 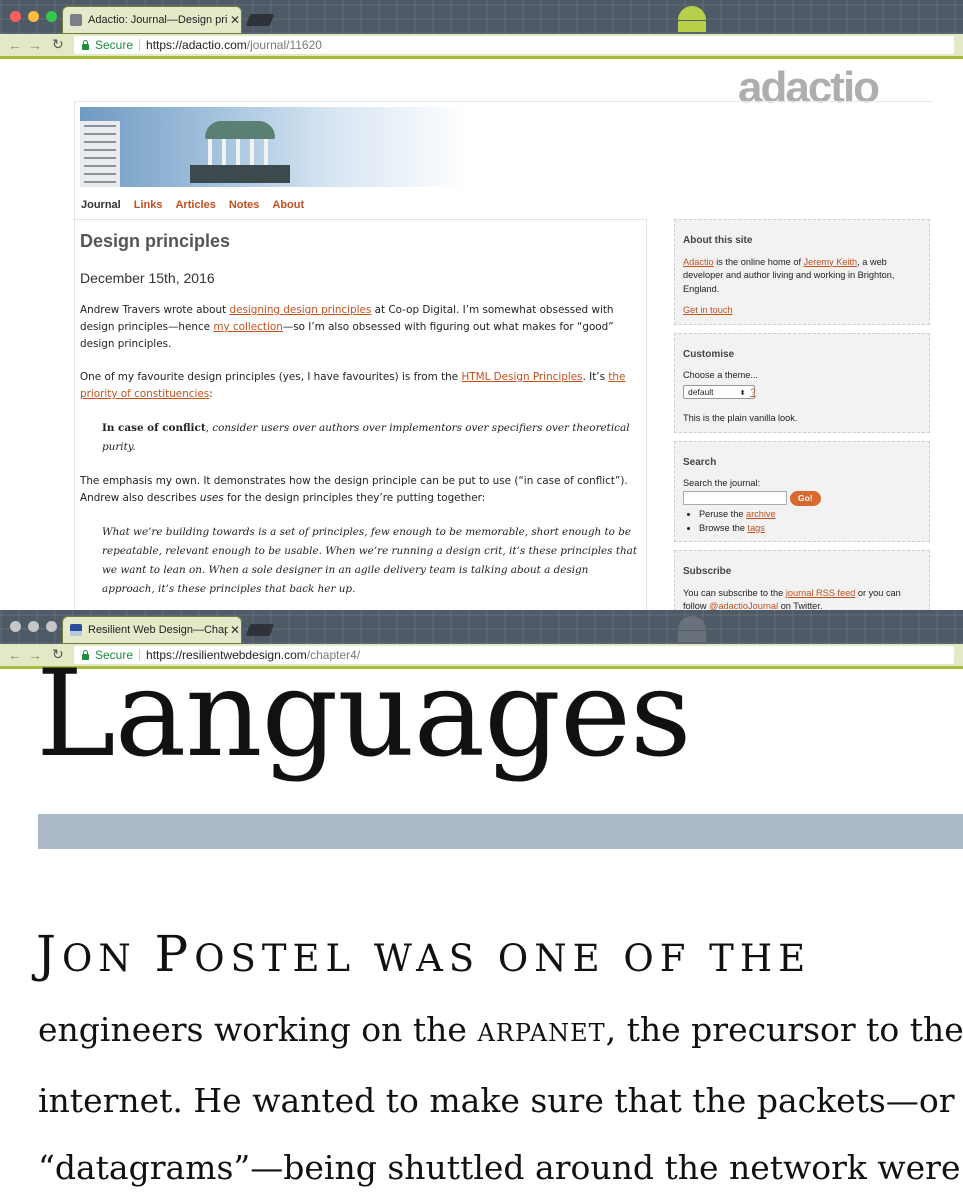 What do you see at coordinates (718, 240) in the screenshot?
I see `about-heading: About this site` at bounding box center [718, 240].